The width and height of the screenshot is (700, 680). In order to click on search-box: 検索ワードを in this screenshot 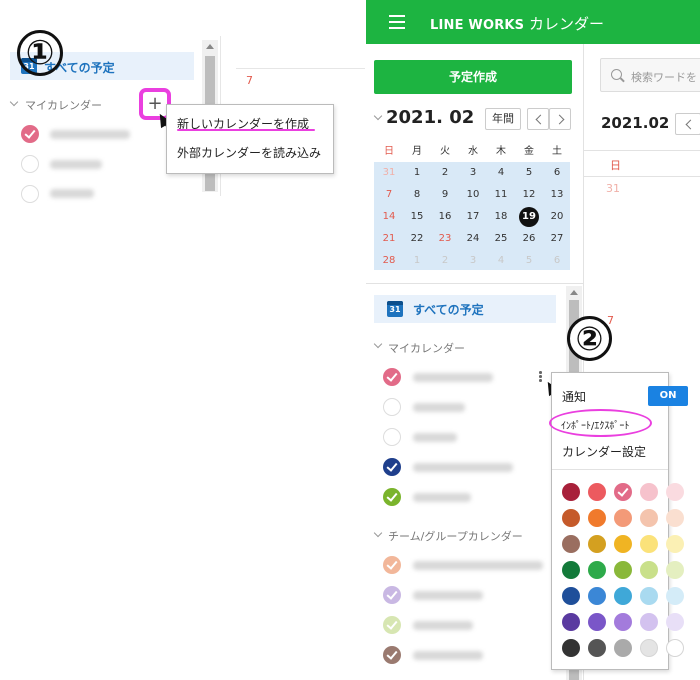, I will do `click(650, 75)`.